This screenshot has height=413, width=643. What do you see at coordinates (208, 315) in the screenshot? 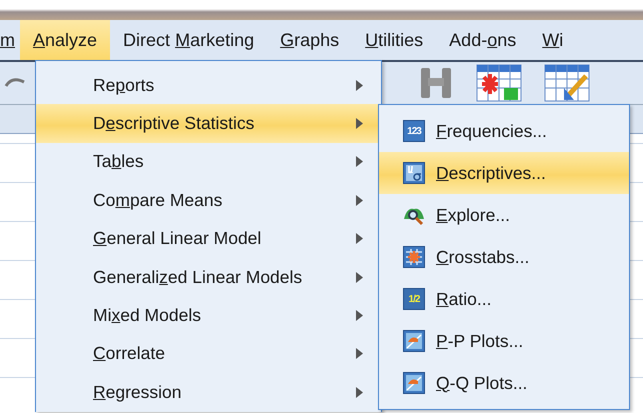
I see `menu-item: Mixed Models` at bounding box center [208, 315].